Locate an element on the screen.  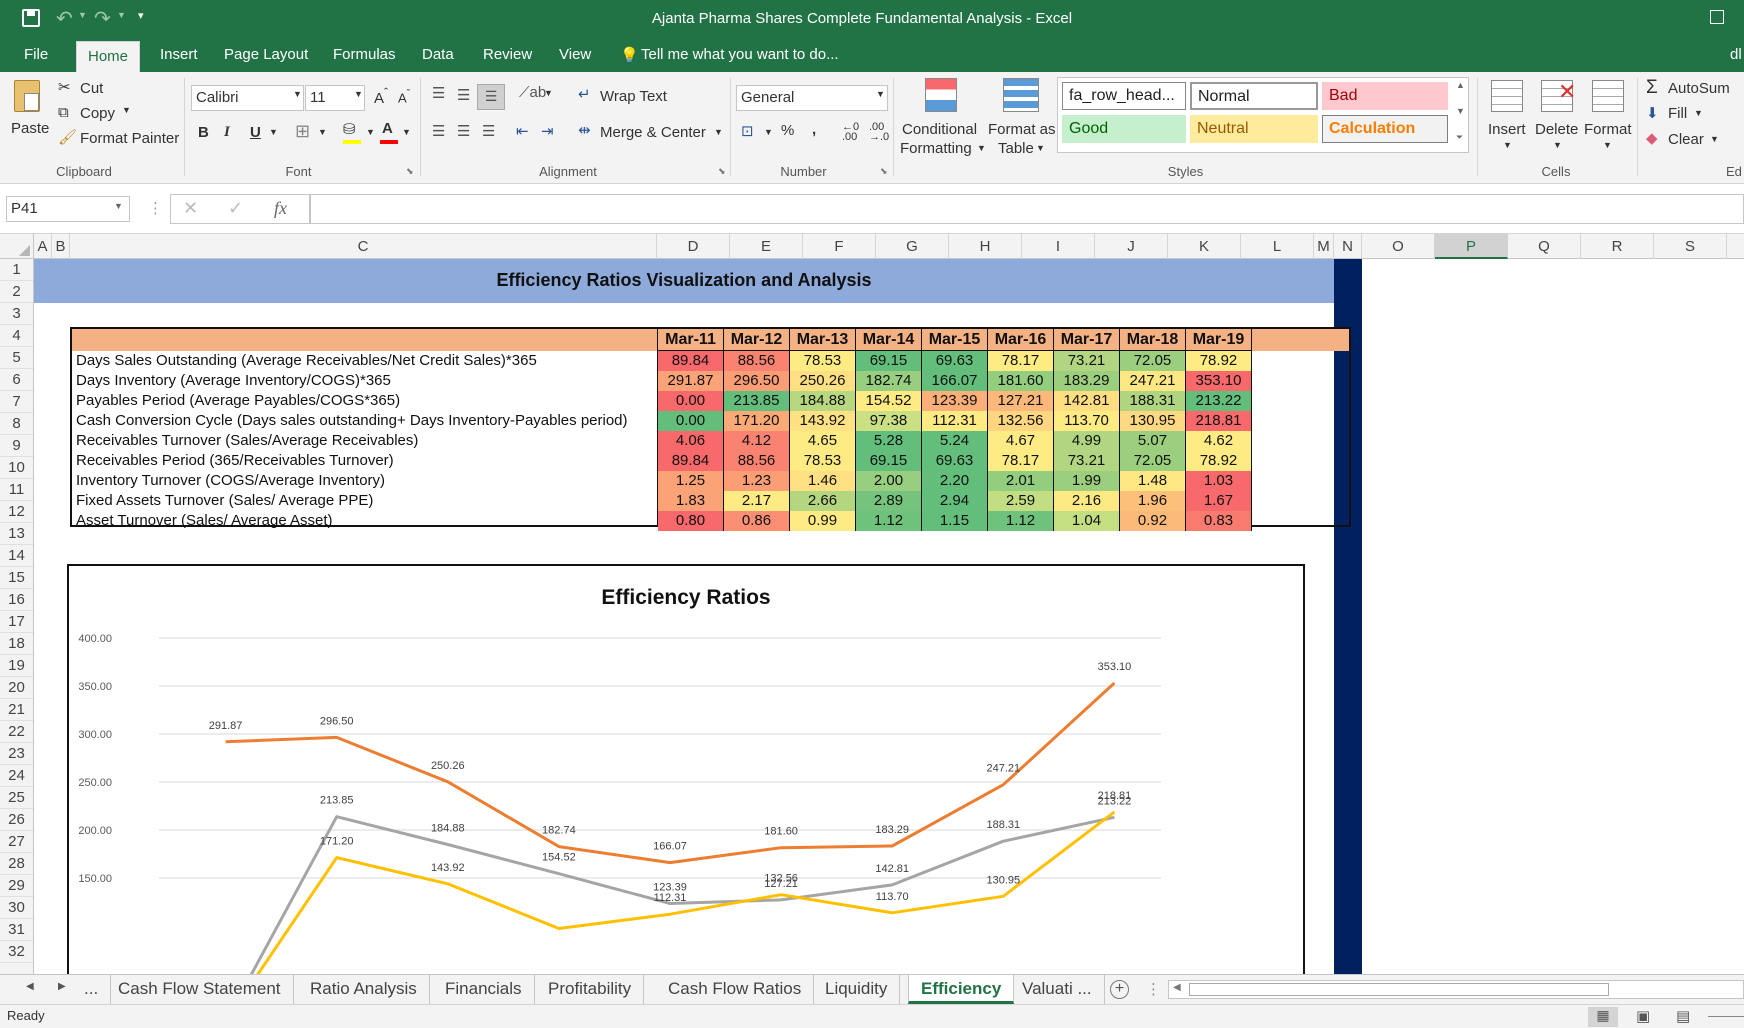
horizontal-scrollbar: ◀ is located at coordinates (1456, 989).